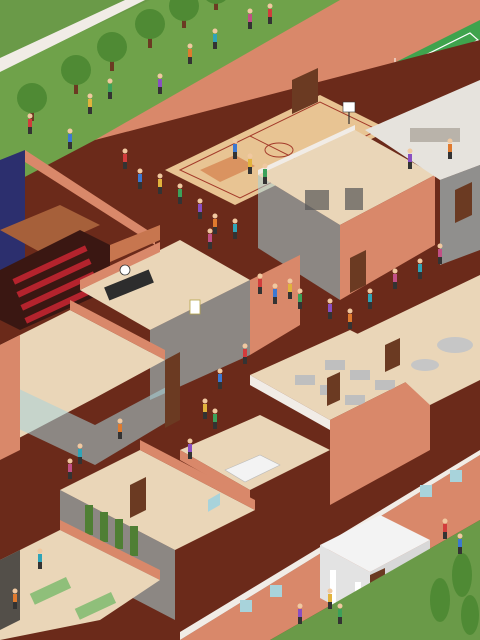 The height and width of the screenshot is (640, 480). What do you see at coordinates (333, 389) in the screenshot?
I see `door-icon` at bounding box center [333, 389].